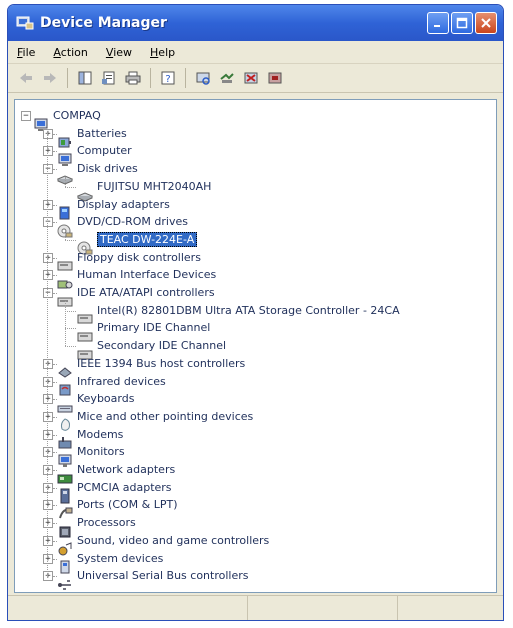 This screenshot has width=513, height=628. Describe the element at coordinates (119, 52) in the screenshot. I see `menu-view: View` at that location.